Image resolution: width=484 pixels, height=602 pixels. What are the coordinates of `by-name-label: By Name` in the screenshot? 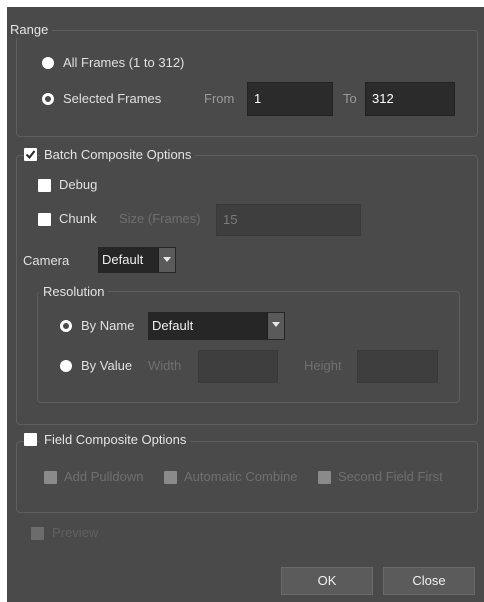 It's located at (107, 326).